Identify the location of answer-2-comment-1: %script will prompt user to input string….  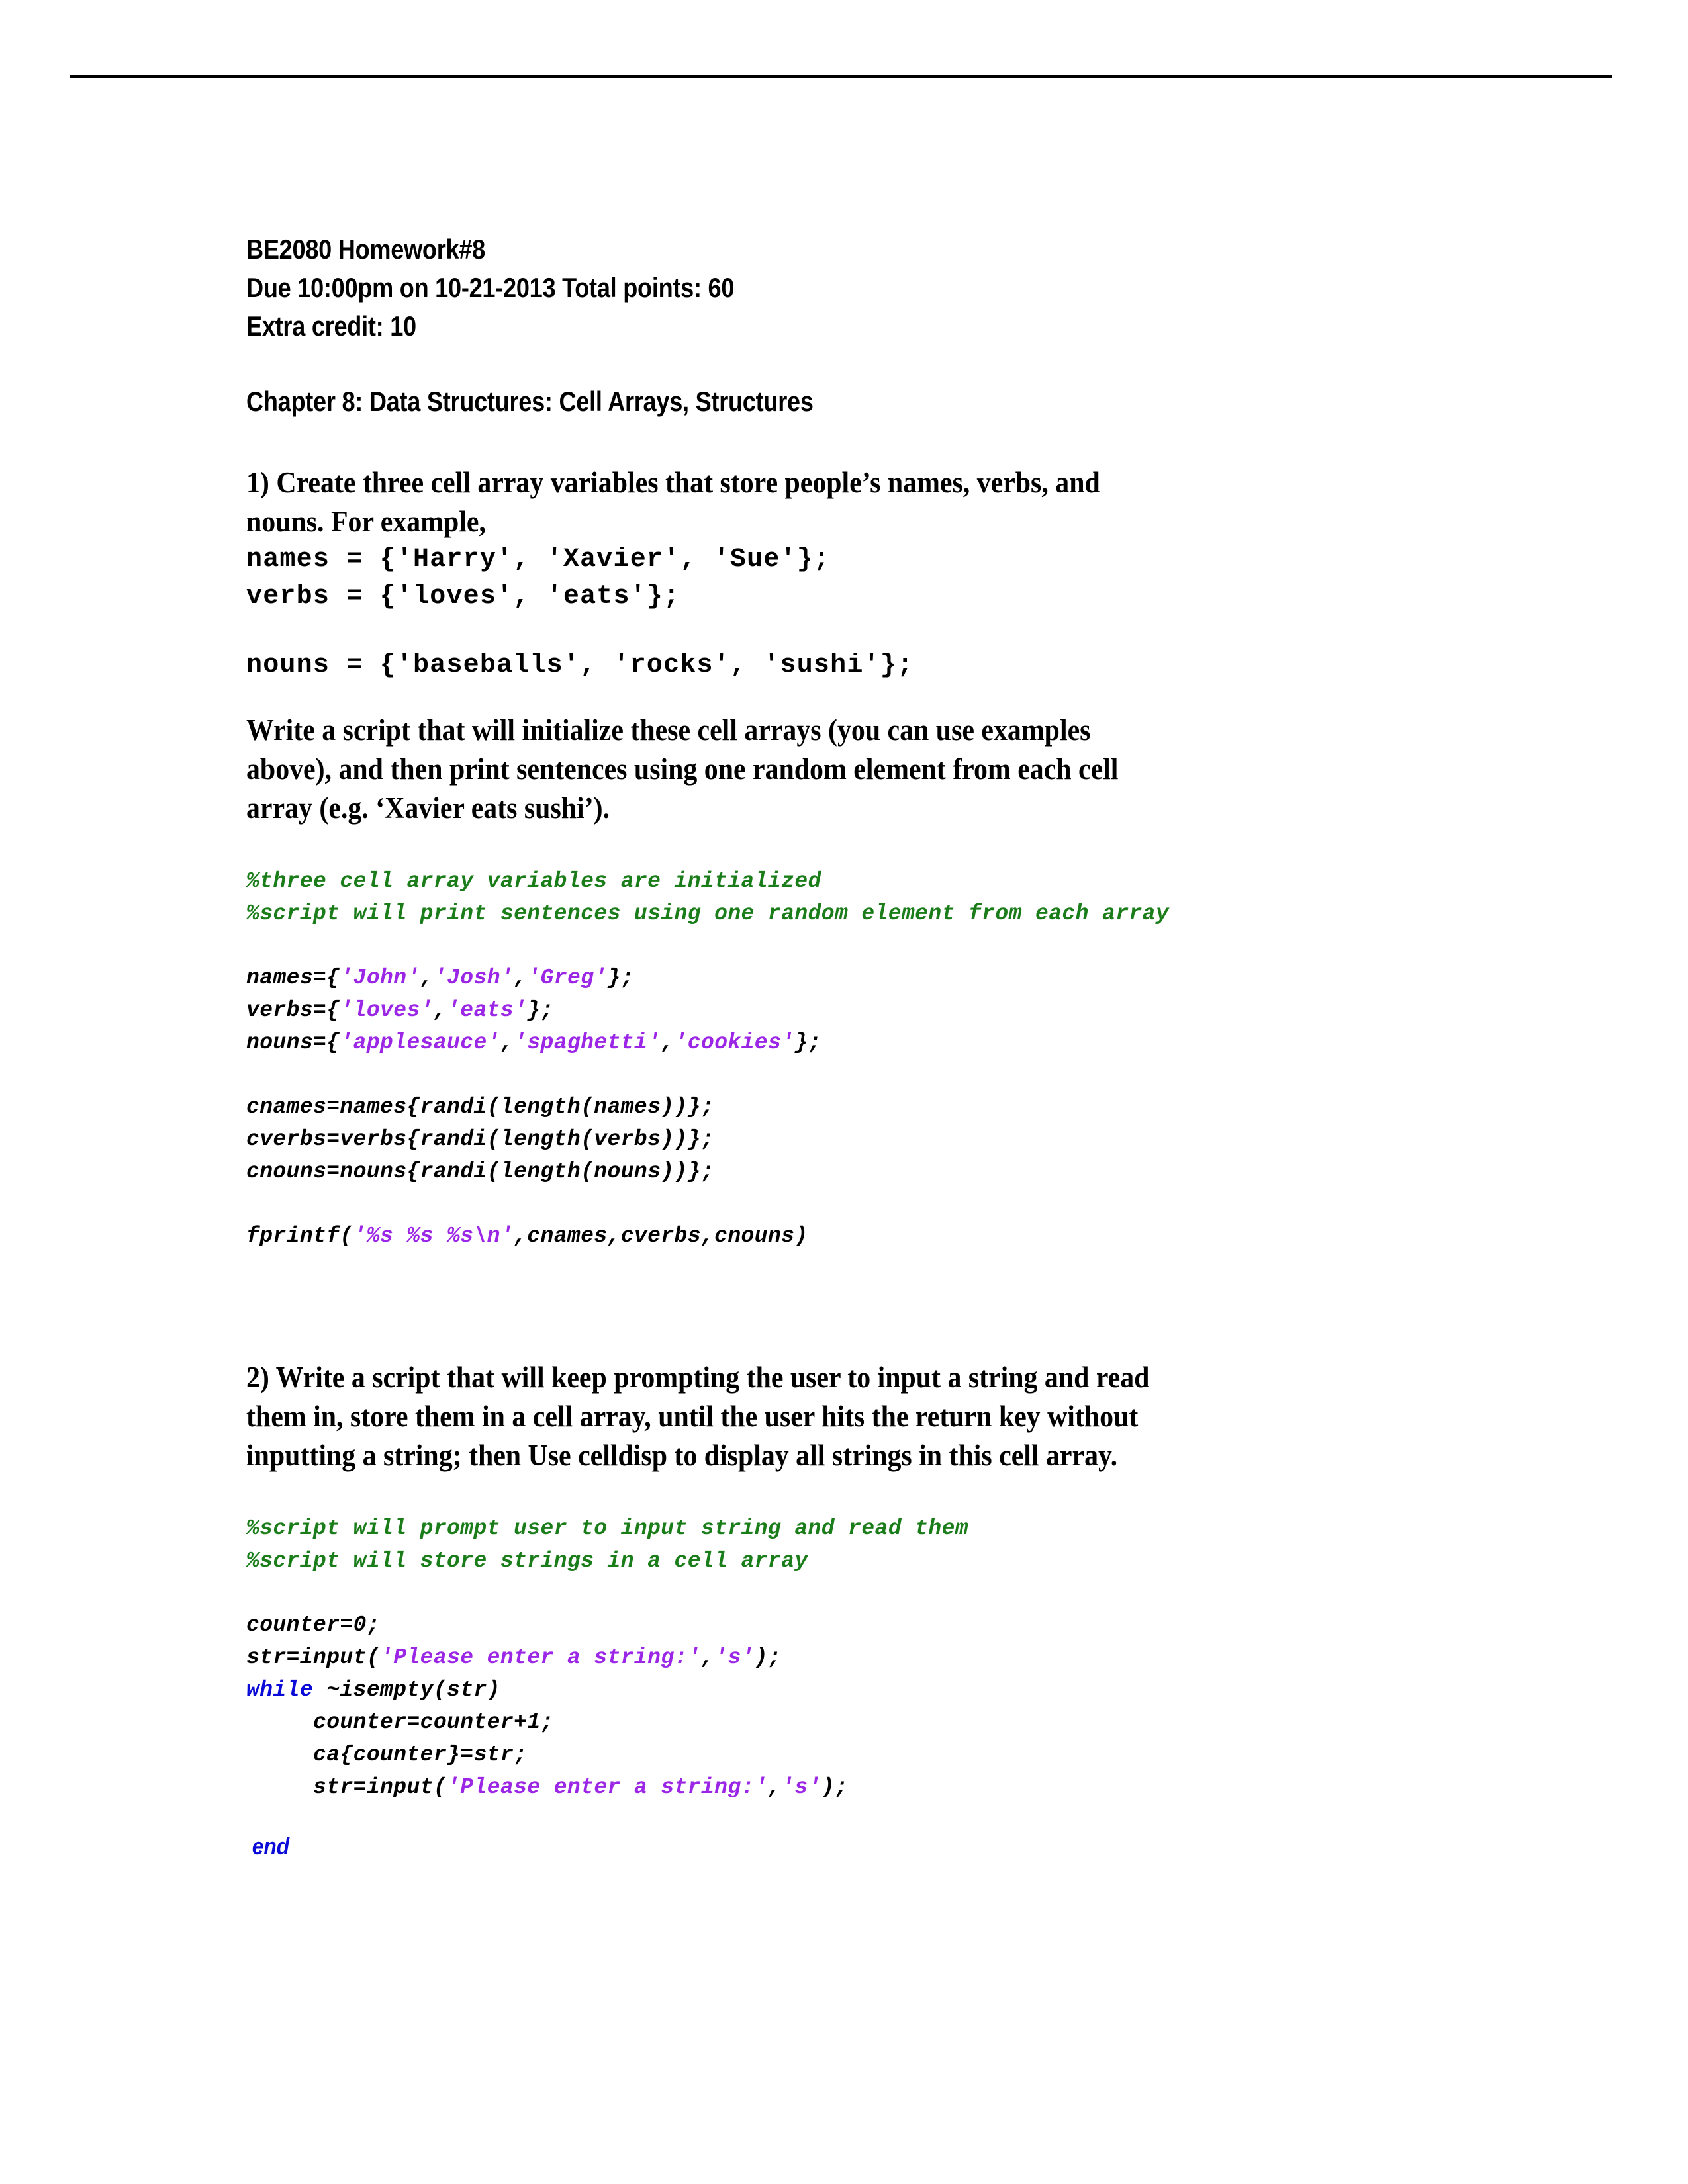
(842, 1528).